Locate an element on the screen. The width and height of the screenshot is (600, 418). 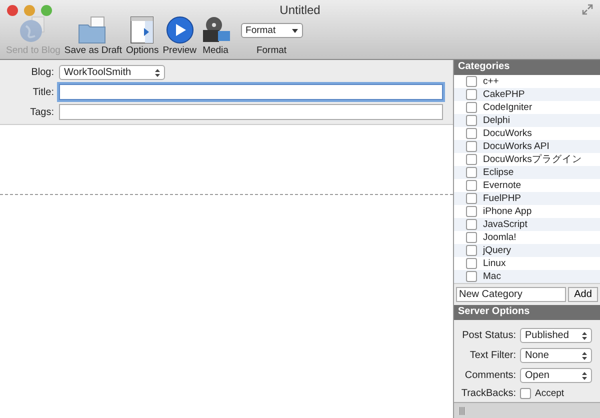
window-title: Untitled is located at coordinates (300, 10).